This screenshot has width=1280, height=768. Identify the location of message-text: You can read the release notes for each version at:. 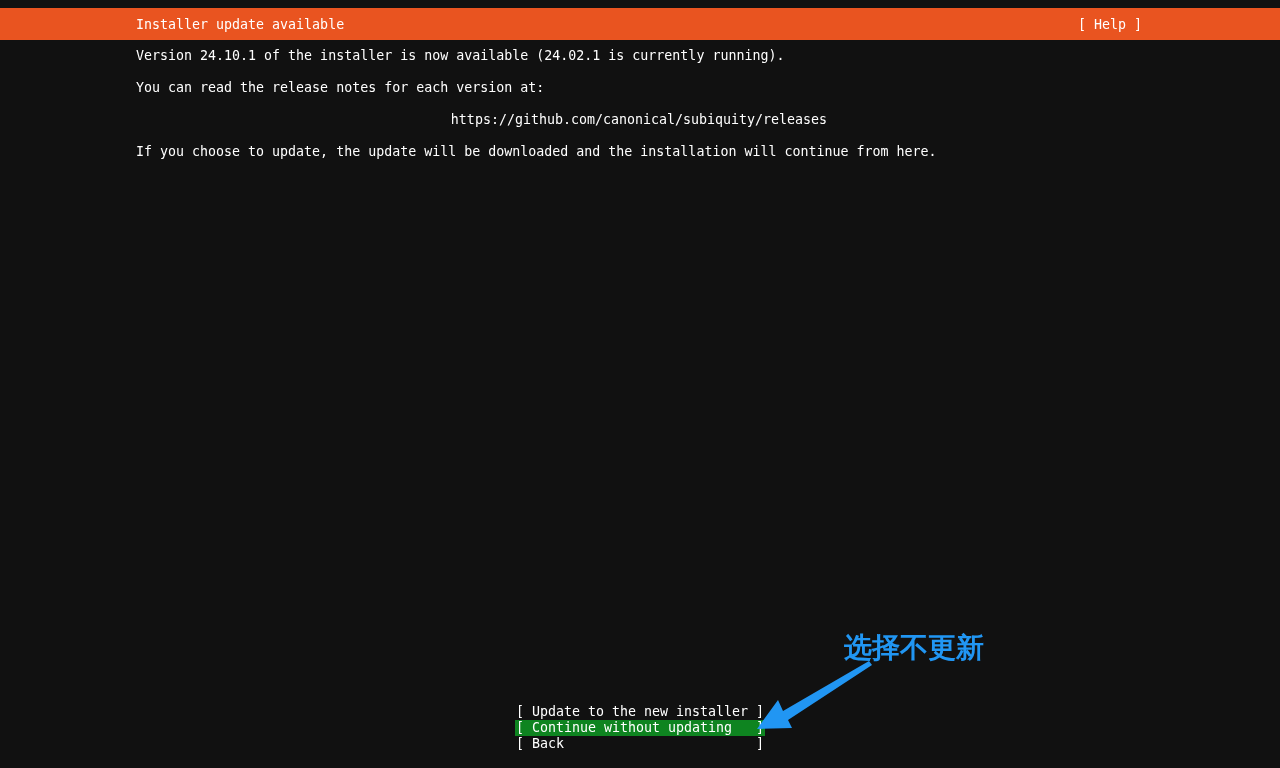
(340, 87).